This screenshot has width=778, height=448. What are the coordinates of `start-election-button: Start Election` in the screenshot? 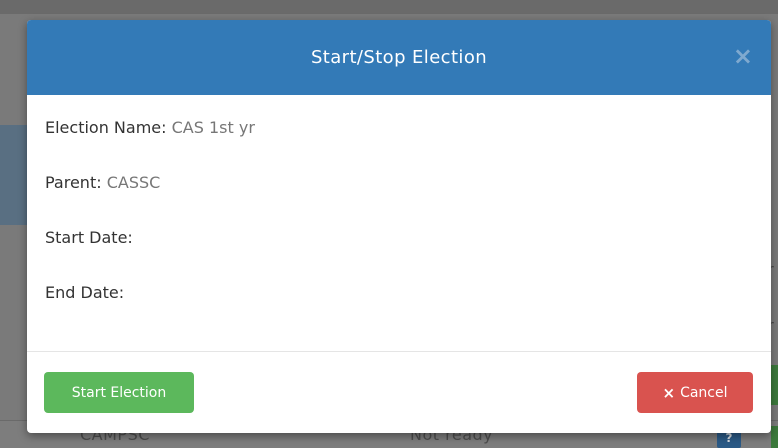 It's located at (119, 392).